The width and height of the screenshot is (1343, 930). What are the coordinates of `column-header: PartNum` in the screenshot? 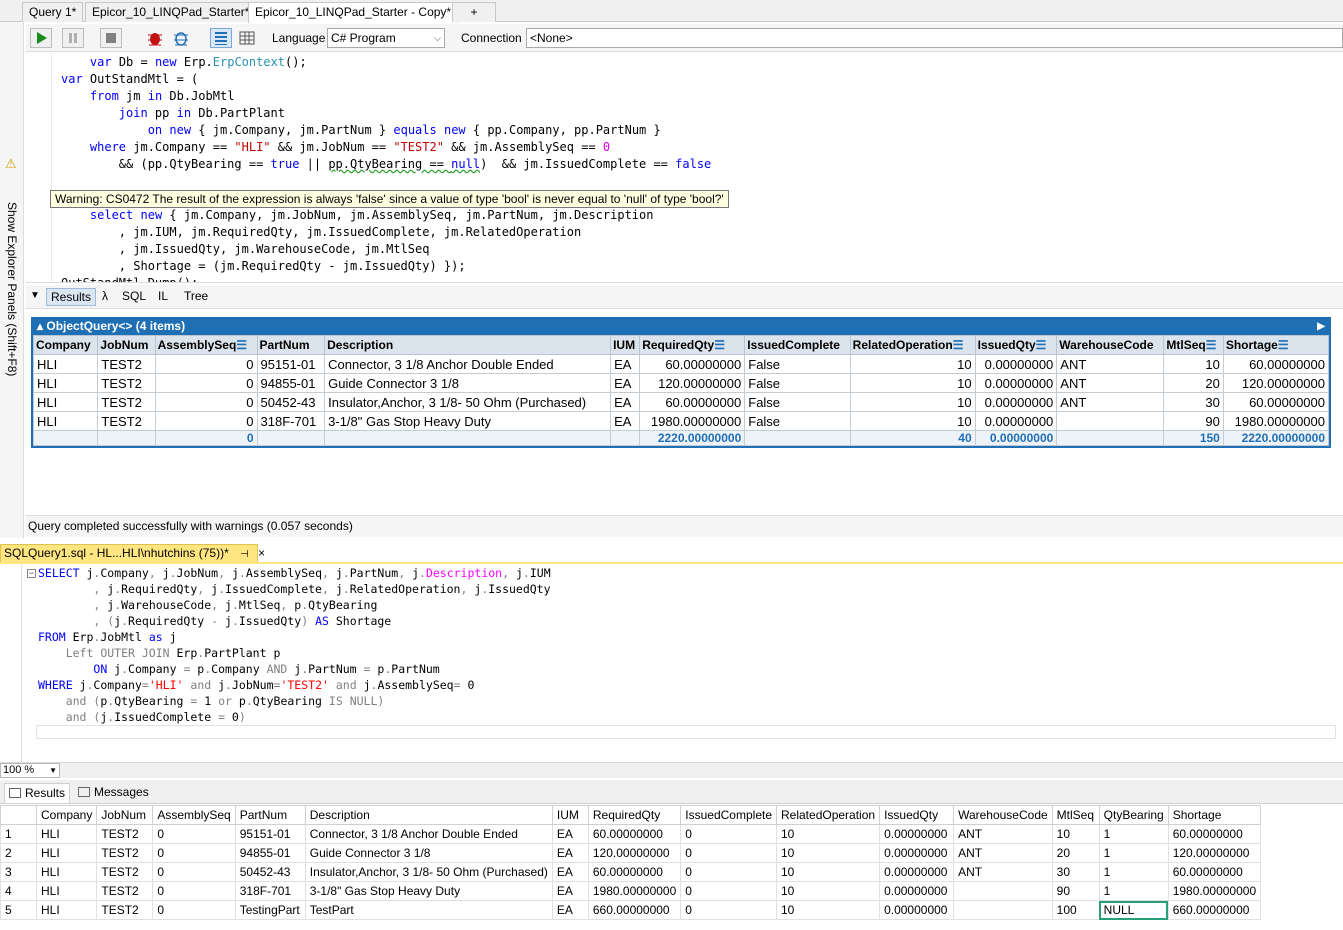 It's located at (291, 345).